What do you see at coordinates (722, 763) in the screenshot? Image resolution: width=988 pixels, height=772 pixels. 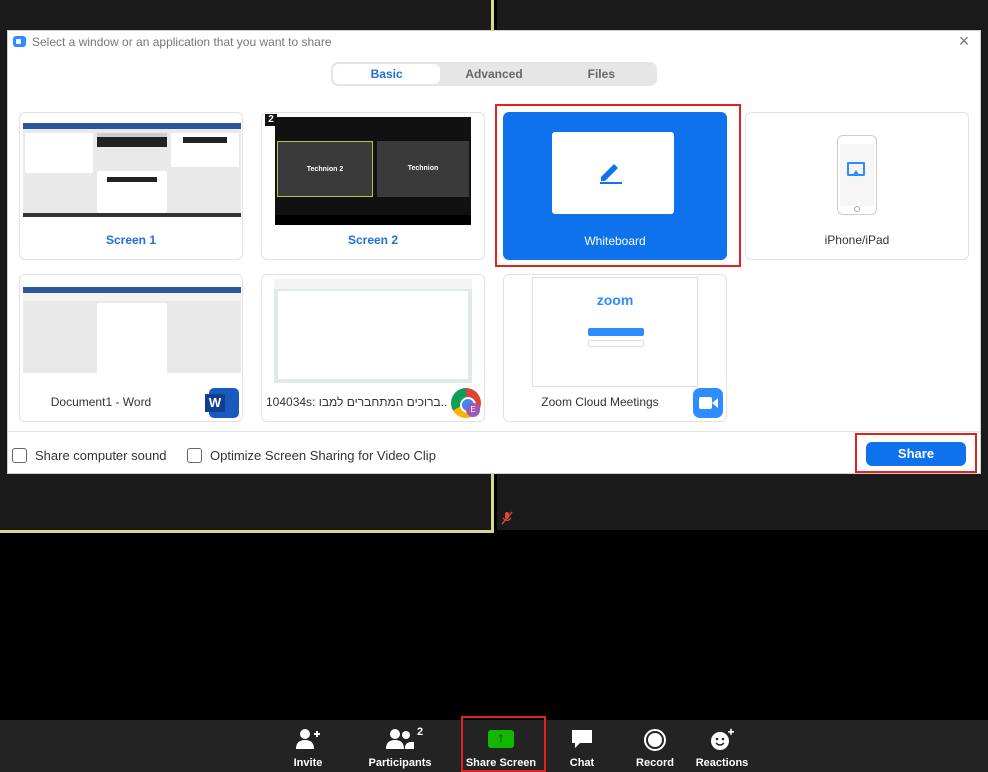 I see `reactions-label: Reactions` at bounding box center [722, 763].